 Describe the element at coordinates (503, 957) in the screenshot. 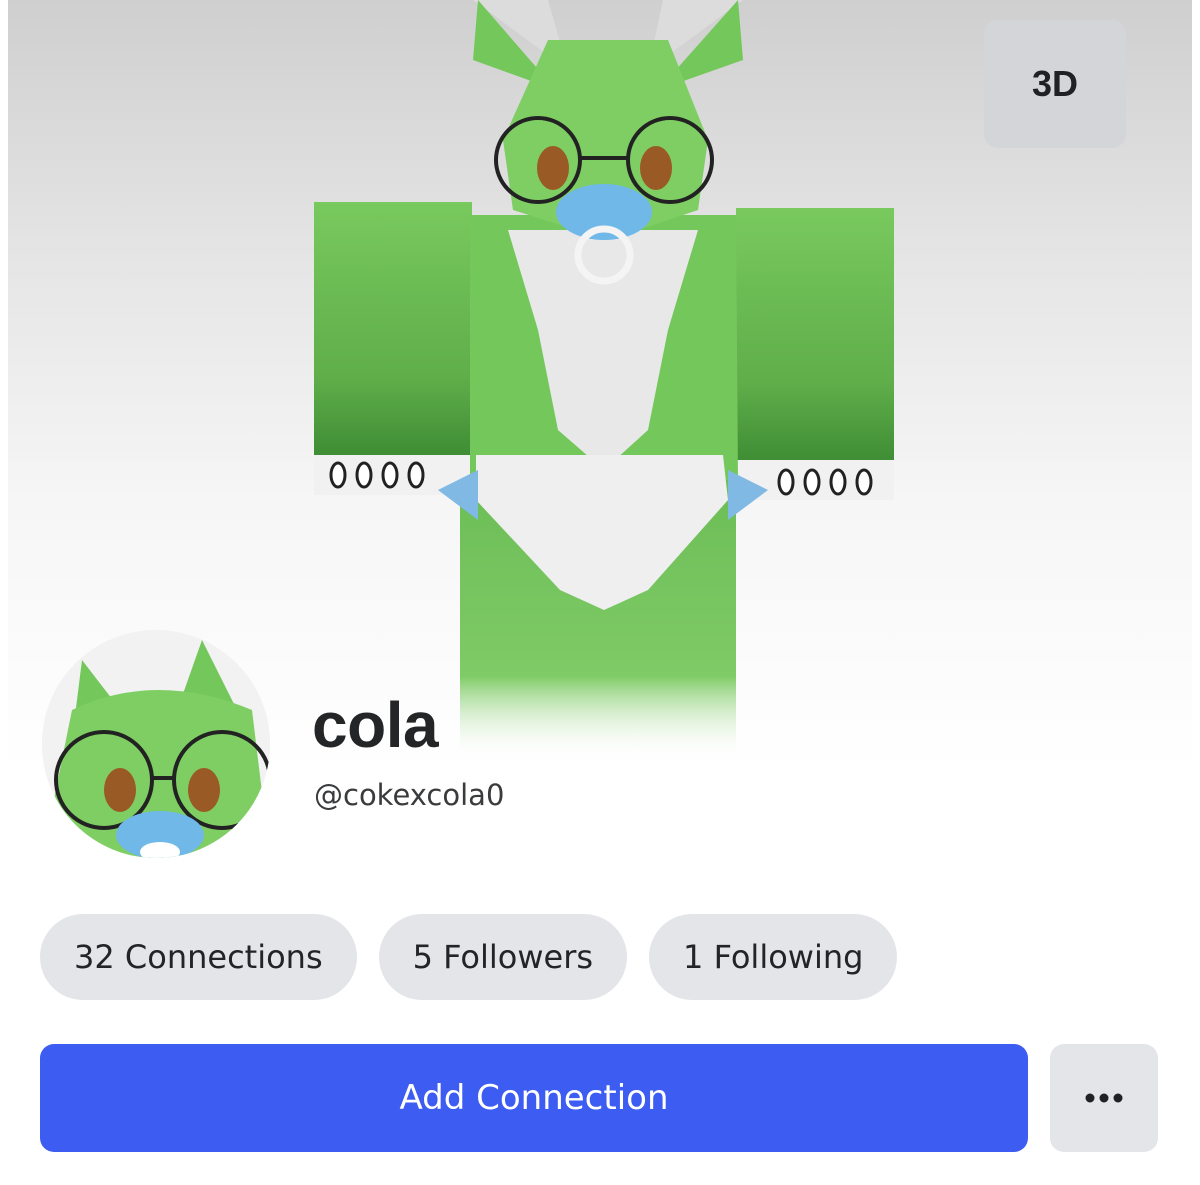

I see `followers-pill: 5 Followers` at that location.